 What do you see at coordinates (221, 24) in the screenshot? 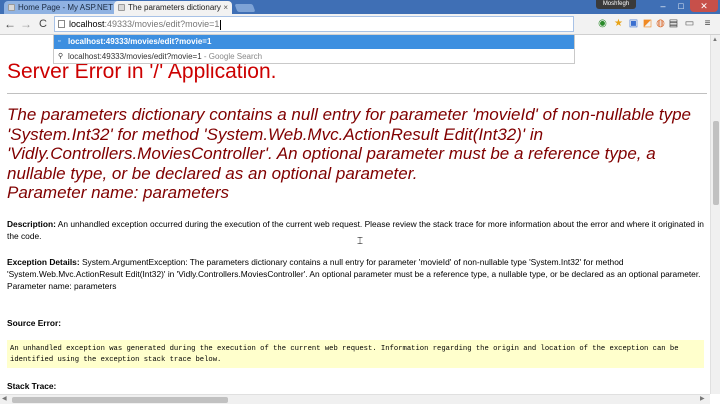
I see `text-caret` at bounding box center [221, 24].